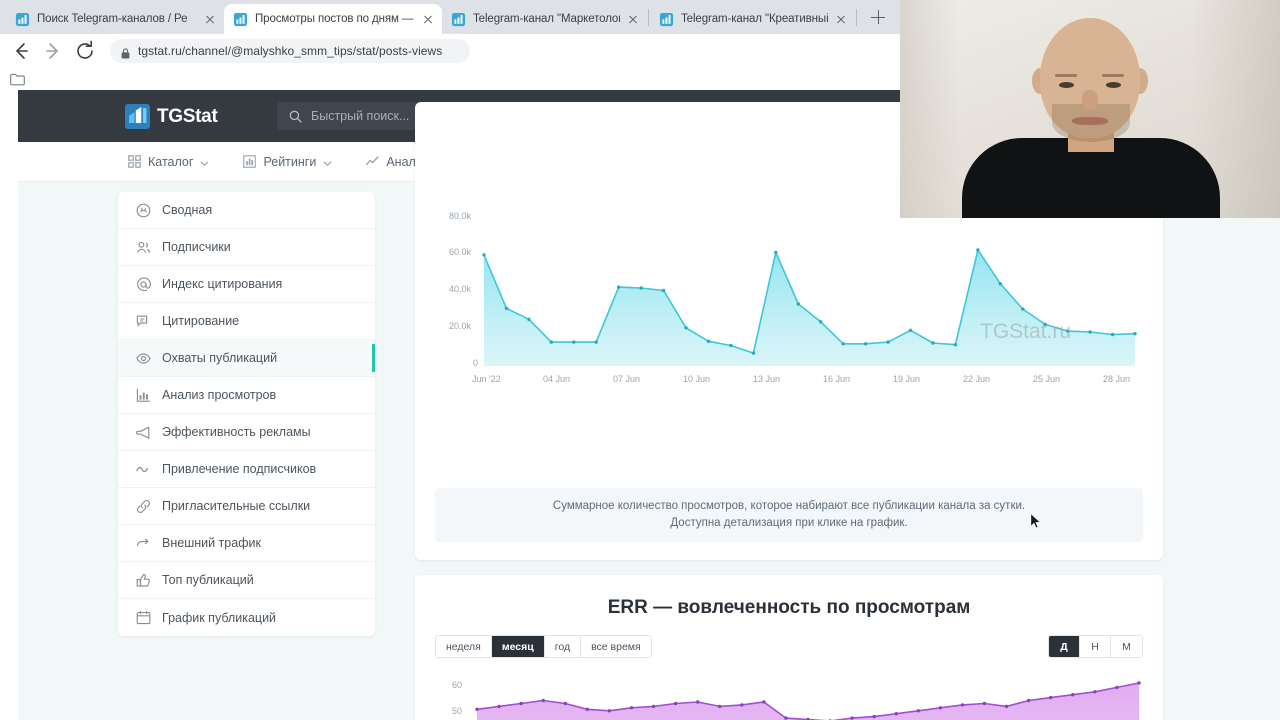  I want to click on browser-tab-2: Просмотры постов по дням —, so click(333, 19).